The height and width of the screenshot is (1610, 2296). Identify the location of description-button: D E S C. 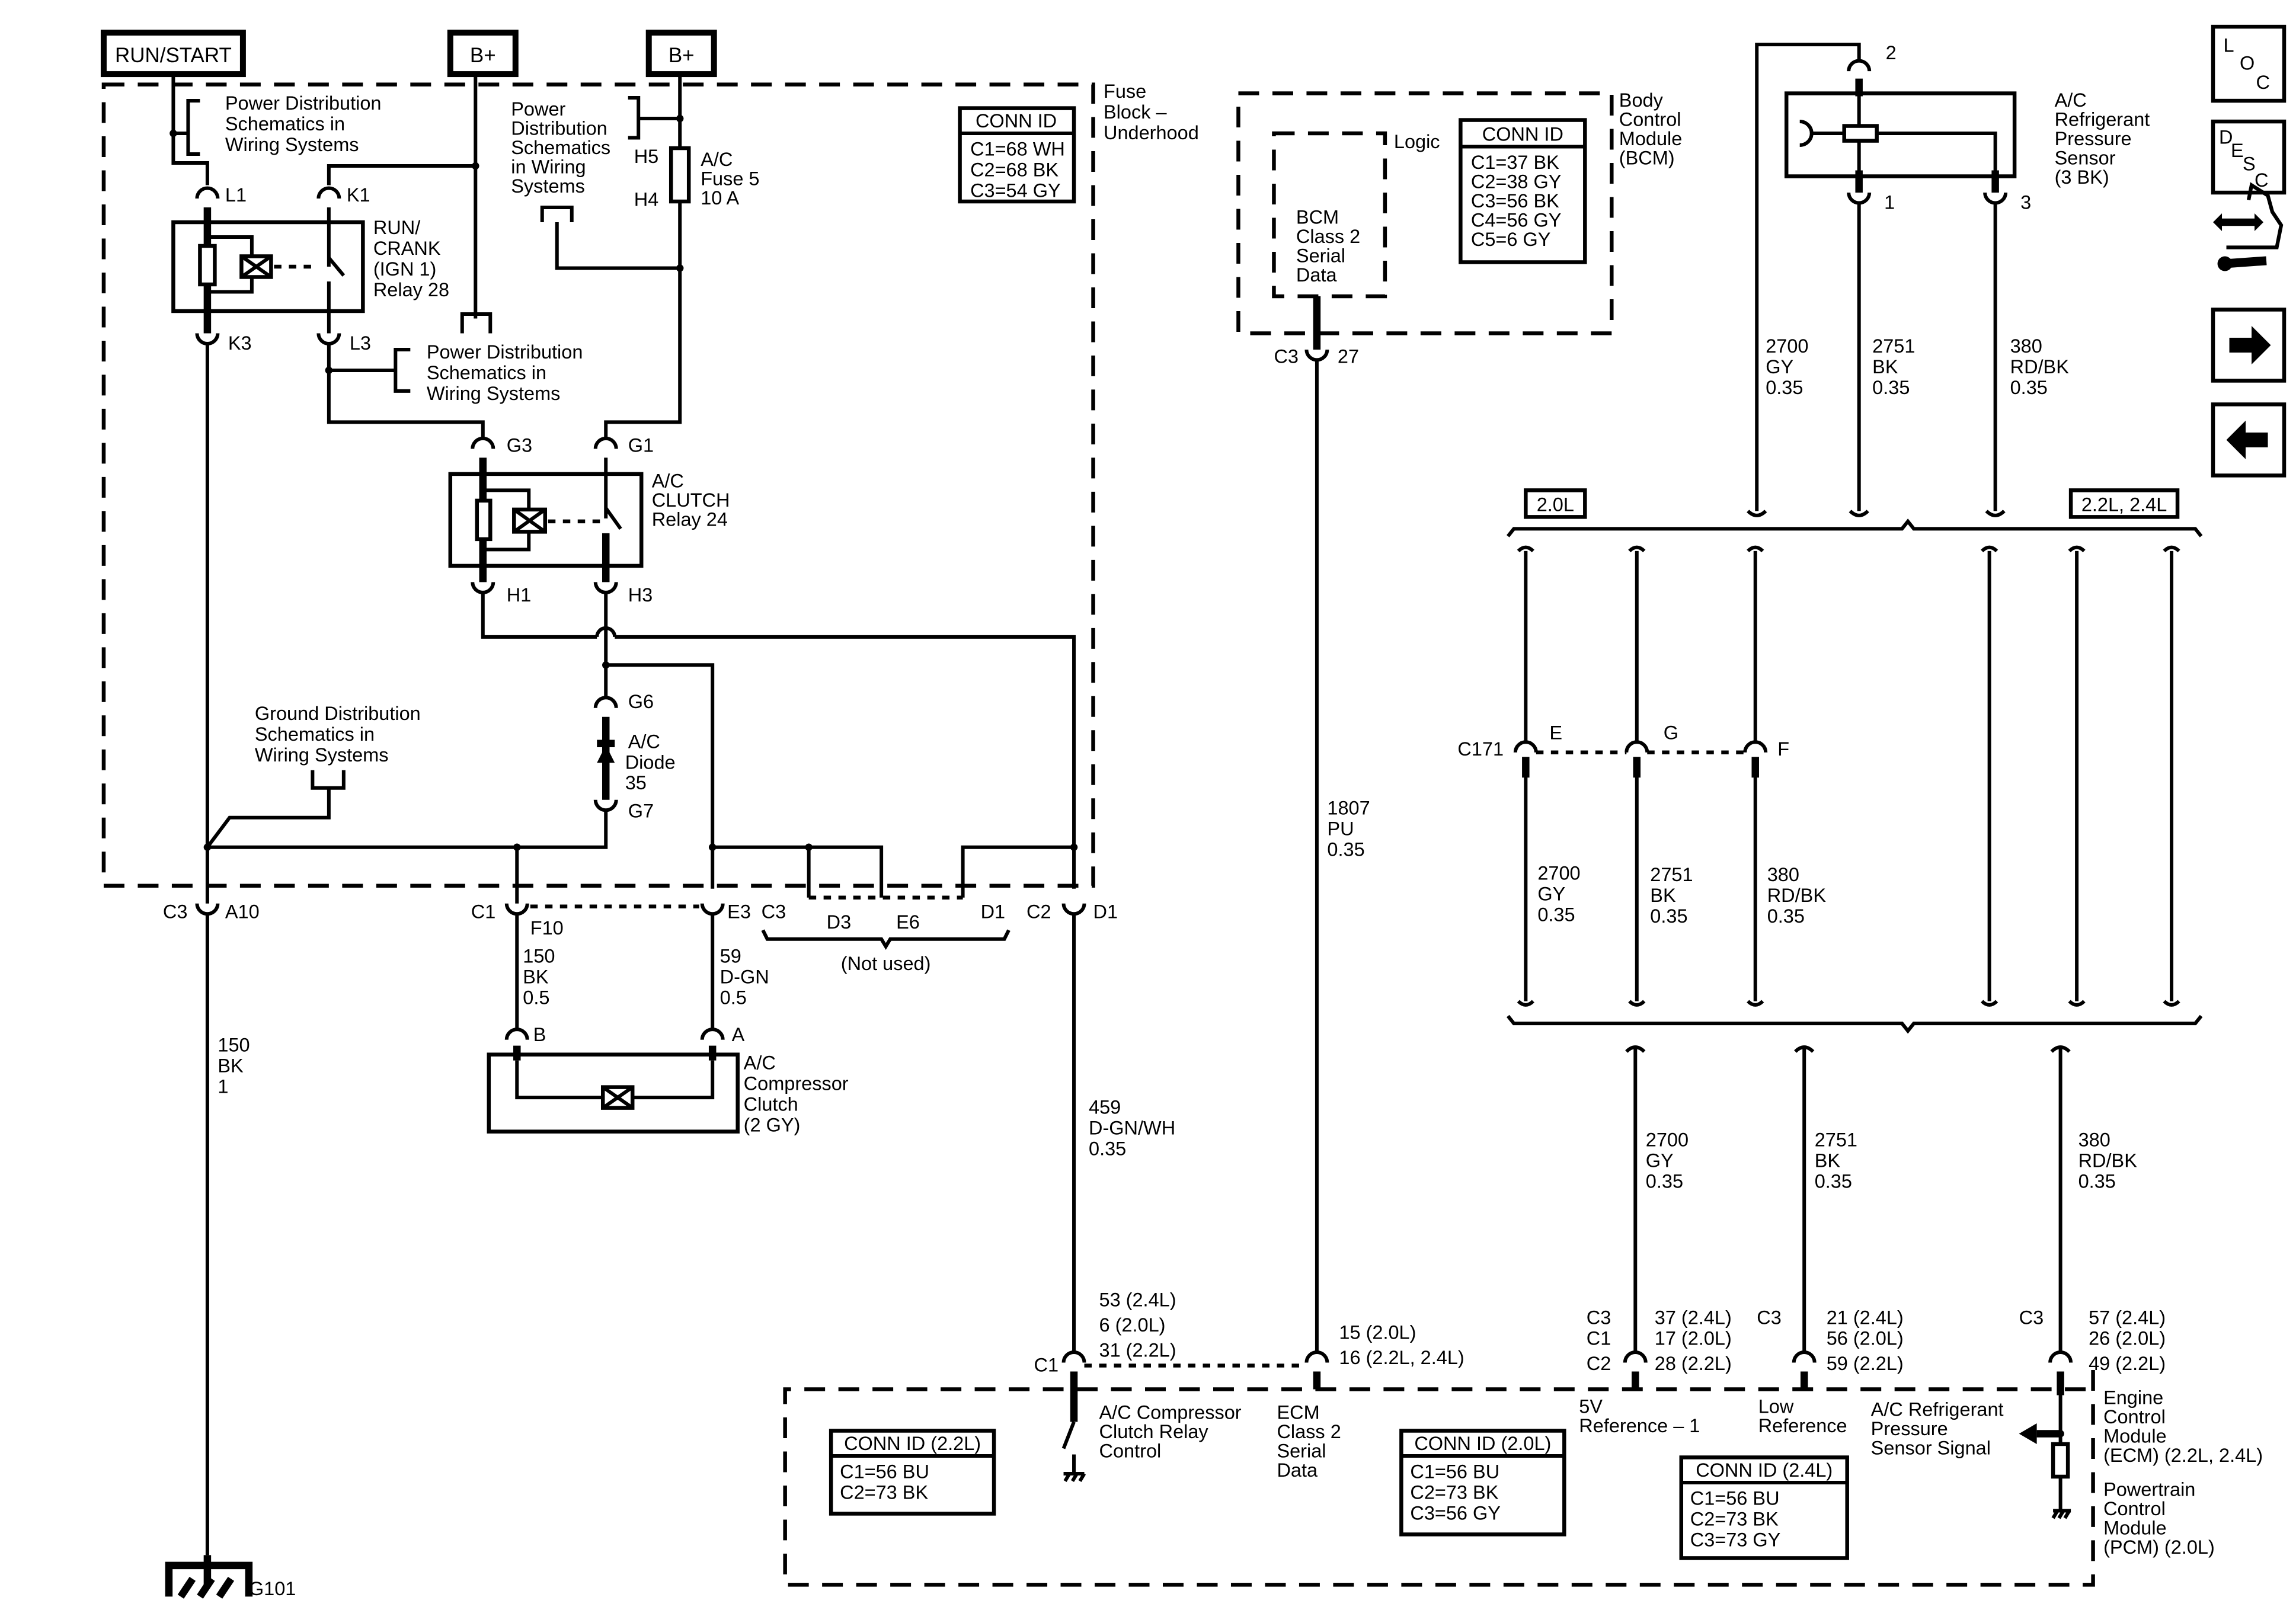
(2249, 157).